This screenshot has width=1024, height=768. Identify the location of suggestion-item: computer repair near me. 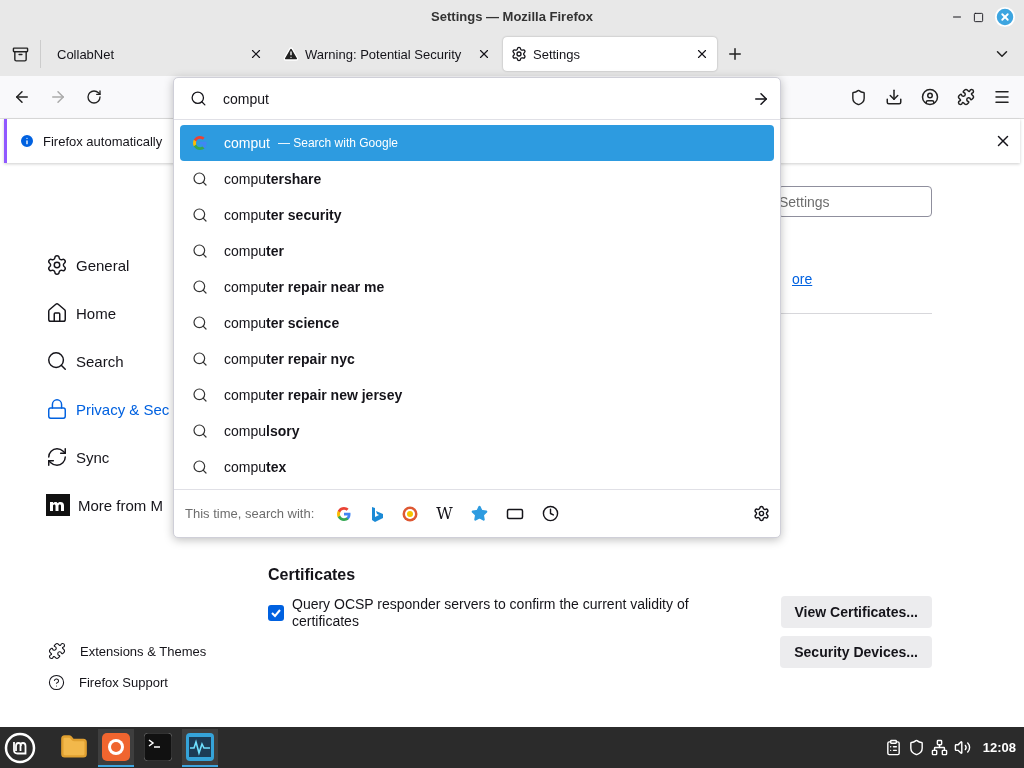
(477, 287).